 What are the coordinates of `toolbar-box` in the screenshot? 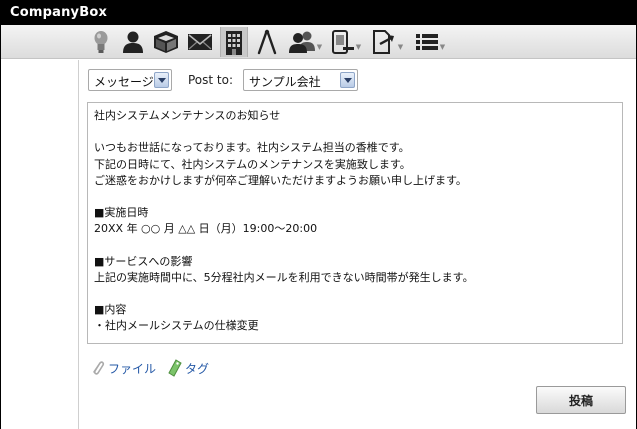 It's located at (166, 42).